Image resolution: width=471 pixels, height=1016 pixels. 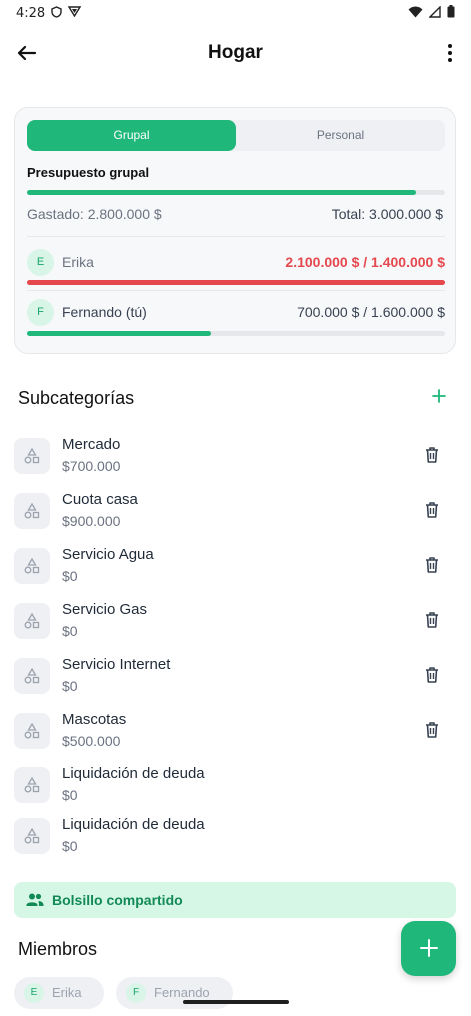 What do you see at coordinates (67, 992) in the screenshot?
I see `member-chip-label: Erika` at bounding box center [67, 992].